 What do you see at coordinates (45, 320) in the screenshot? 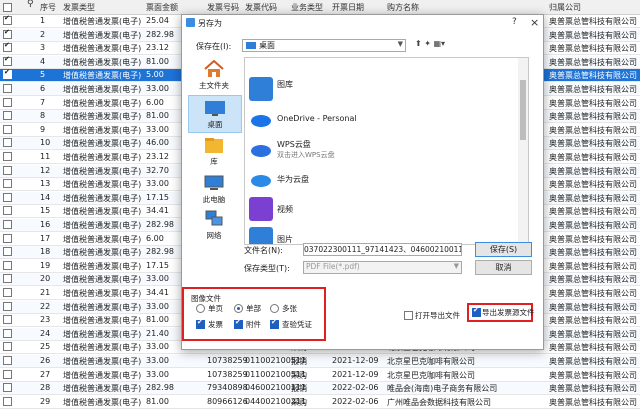
I see `row-no: 23` at bounding box center [45, 320].